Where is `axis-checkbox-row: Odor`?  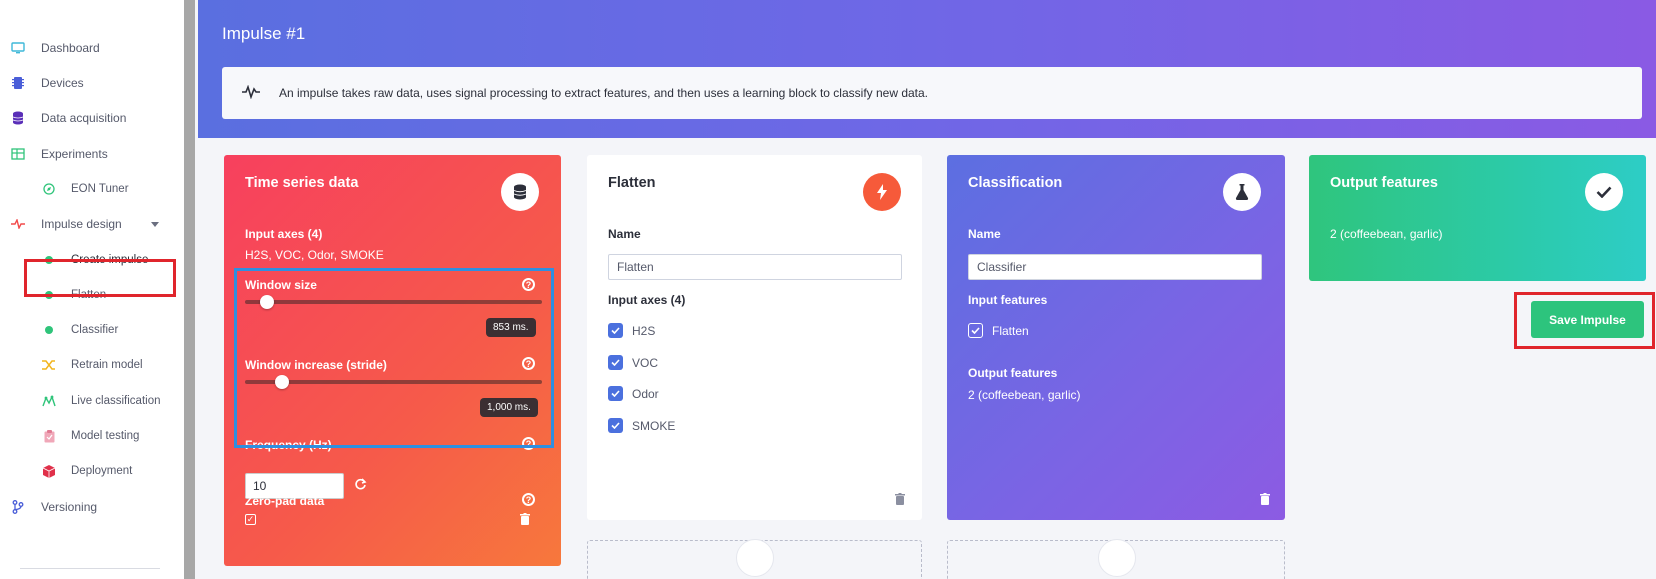
axis-checkbox-row: Odor is located at coordinates (633, 393).